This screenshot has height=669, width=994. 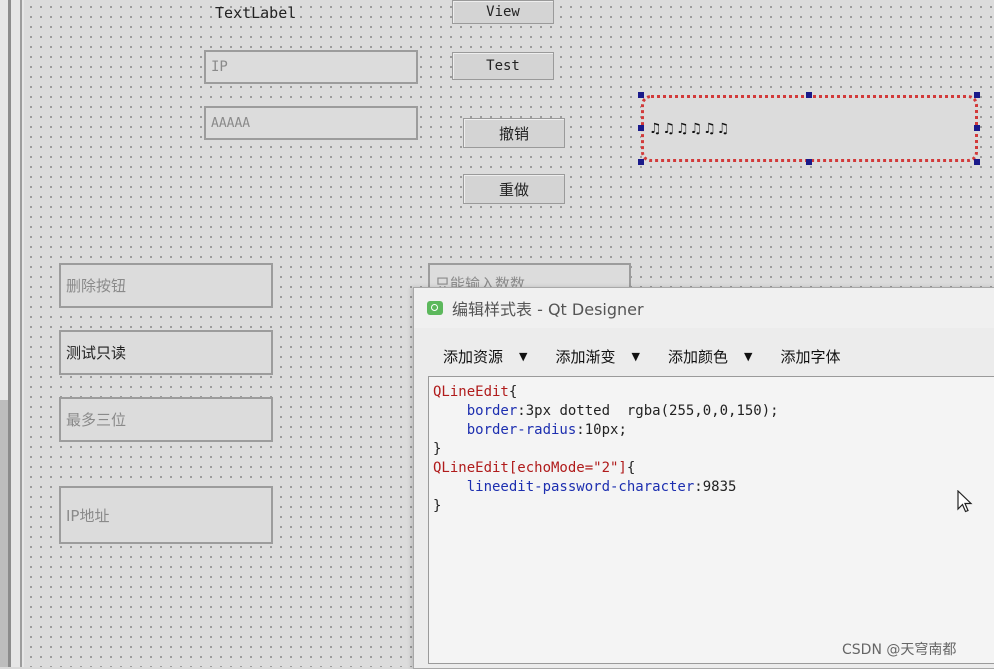 What do you see at coordinates (601, 430) in the screenshot?
I see `code-value: :10px;` at bounding box center [601, 430].